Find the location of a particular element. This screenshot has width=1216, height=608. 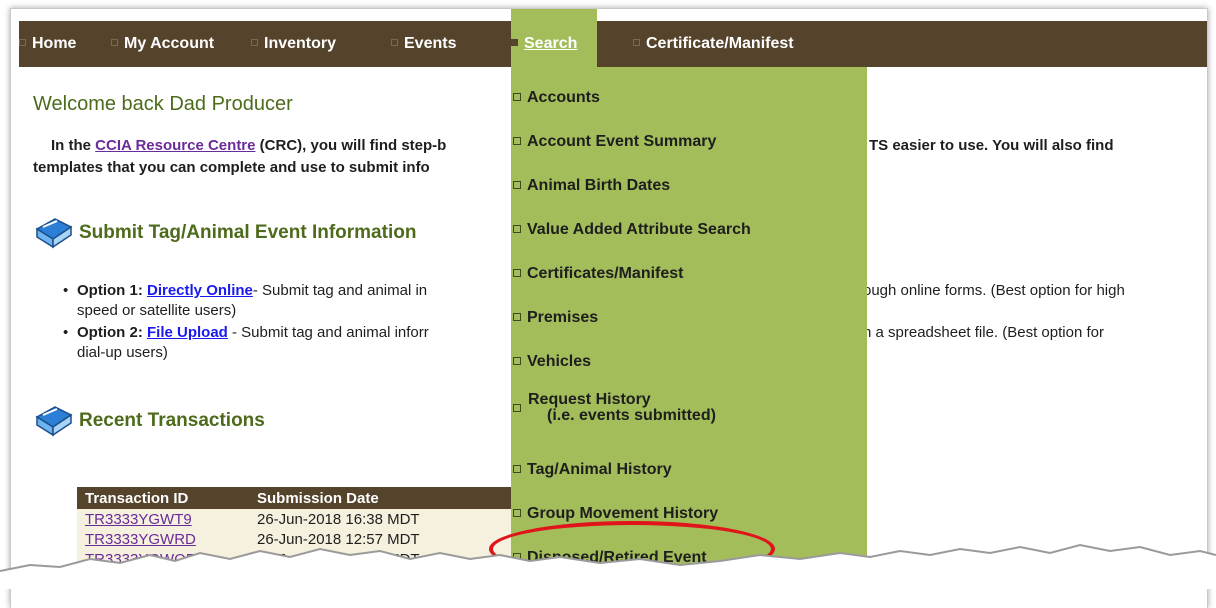

nav-inventory: Inventory is located at coordinates (293, 44).